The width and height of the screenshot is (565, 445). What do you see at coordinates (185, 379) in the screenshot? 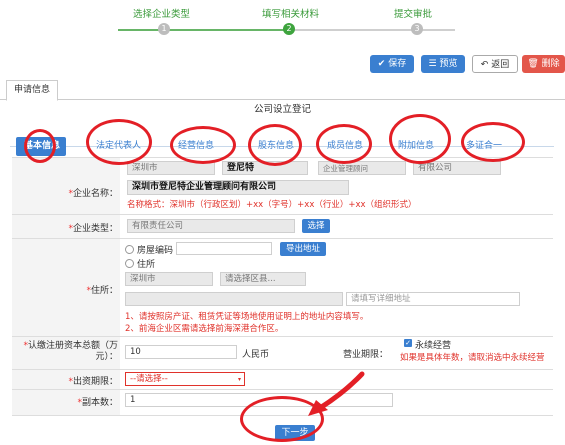
I see `contribution-term-select: --请选择-- ▾` at bounding box center [185, 379].